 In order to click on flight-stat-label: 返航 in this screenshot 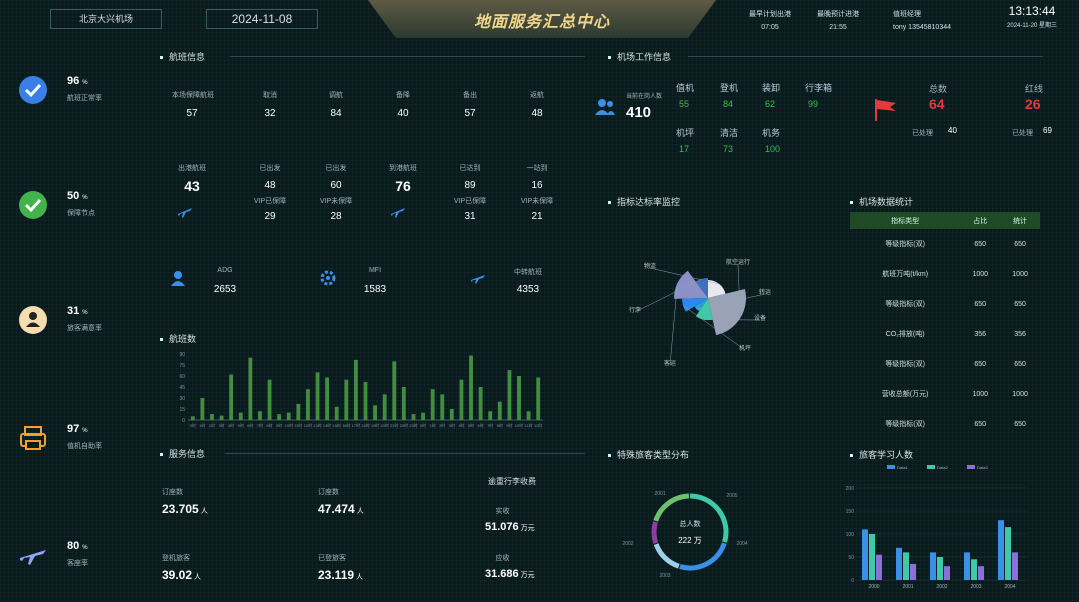, I will do `click(537, 95)`.